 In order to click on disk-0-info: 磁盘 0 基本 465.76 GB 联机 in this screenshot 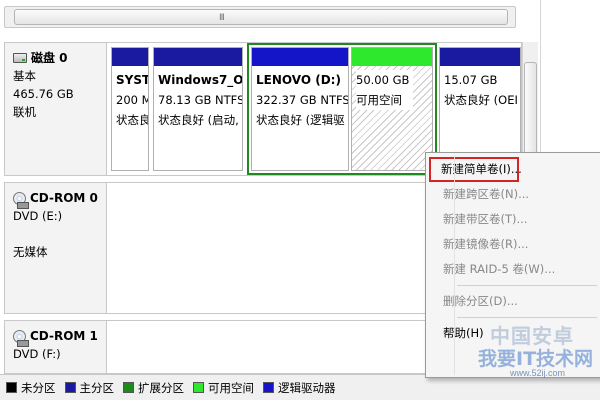, I will do `click(56, 109)`.